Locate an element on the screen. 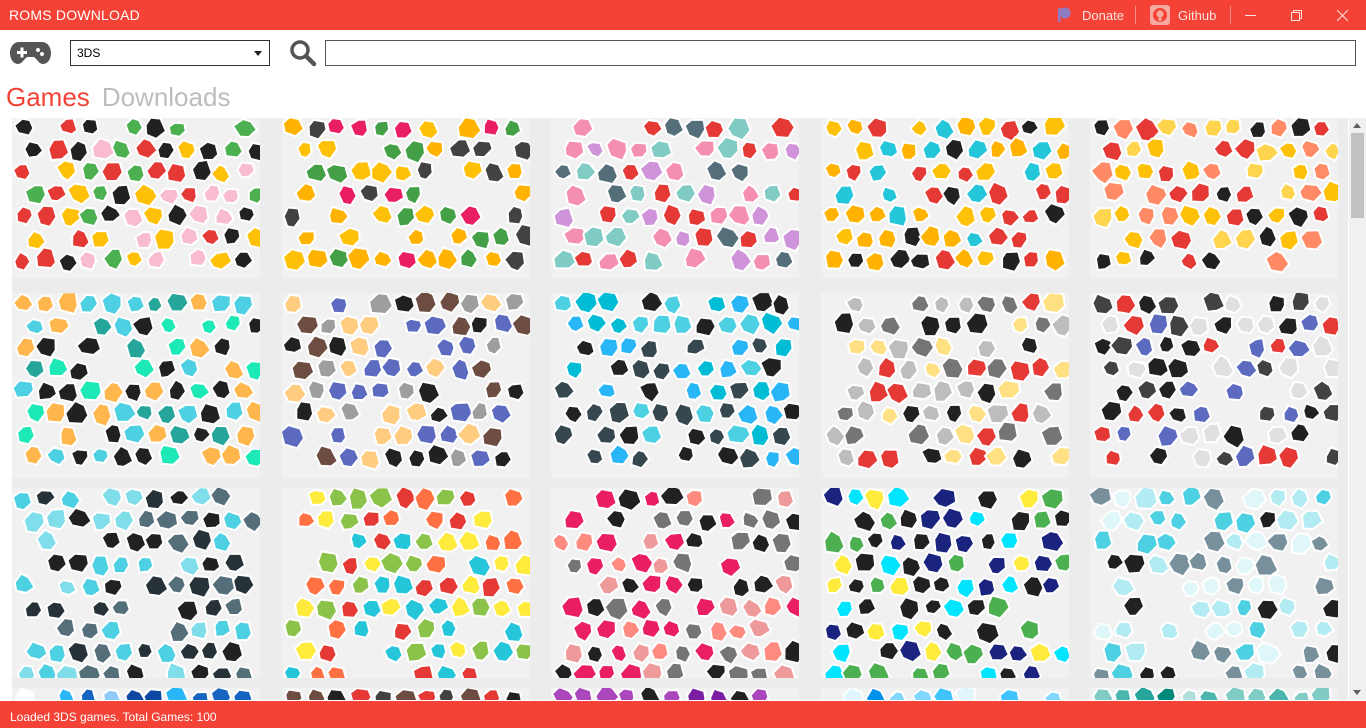  patreon-icon is located at coordinates (1064, 15).